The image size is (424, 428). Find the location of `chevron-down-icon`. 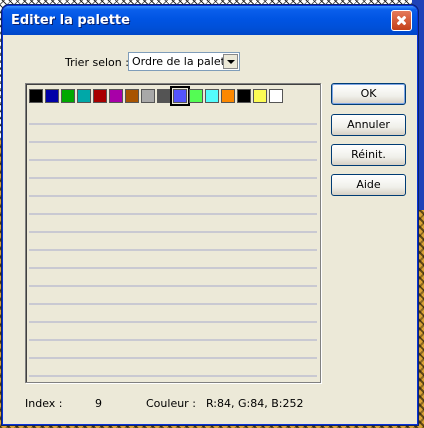

chevron-down-icon is located at coordinates (230, 61).